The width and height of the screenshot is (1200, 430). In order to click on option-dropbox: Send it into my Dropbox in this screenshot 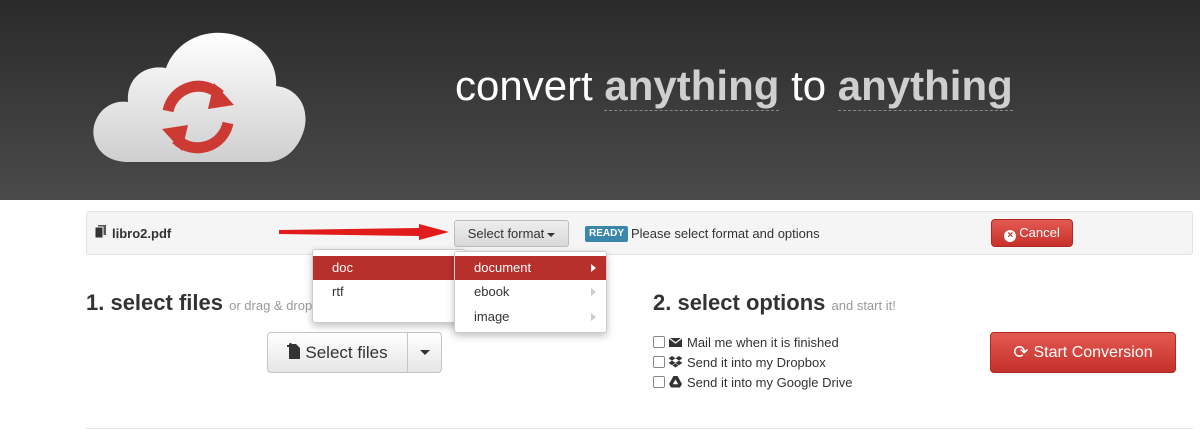, I will do `click(739, 362)`.